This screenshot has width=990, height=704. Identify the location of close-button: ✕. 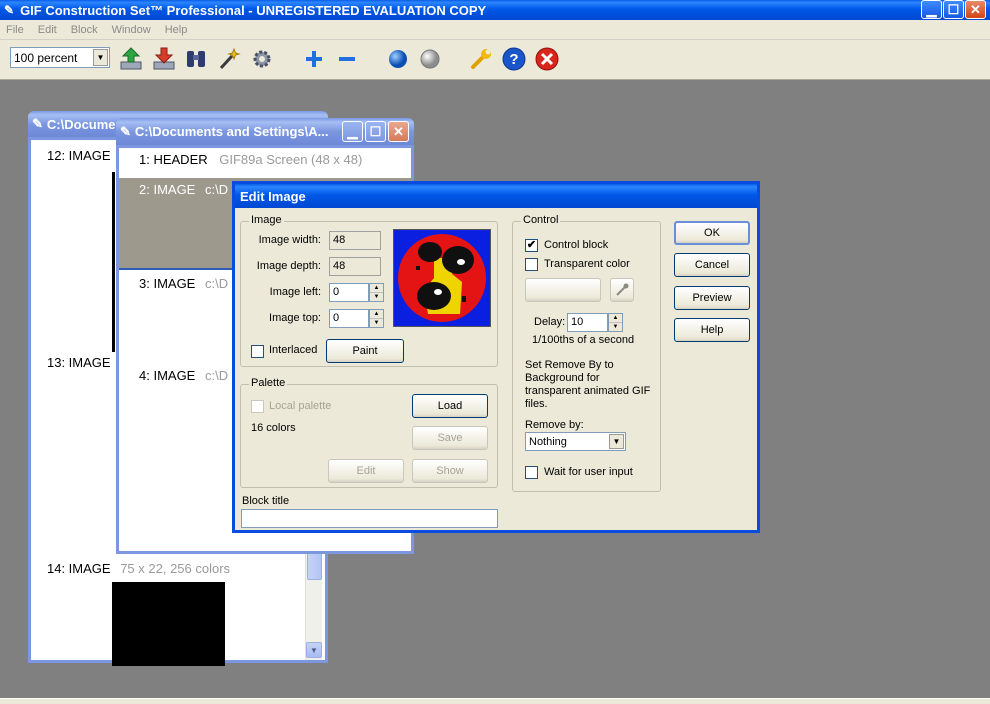
(975, 9).